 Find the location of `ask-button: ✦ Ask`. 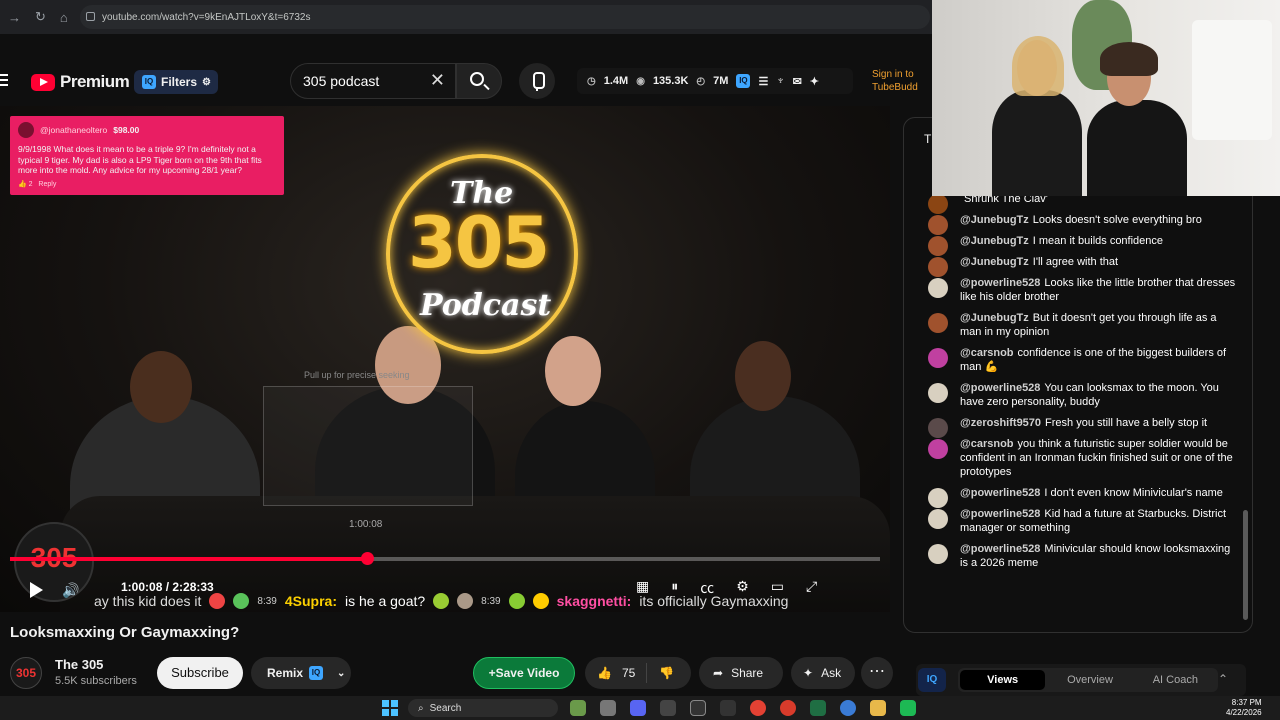

ask-button: ✦ Ask is located at coordinates (823, 673).